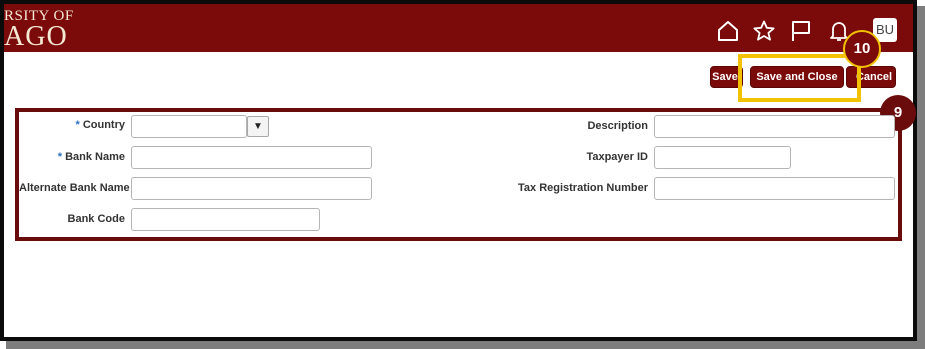 The width and height of the screenshot is (925, 349). I want to click on alternate-bank-name-input, so click(251, 188).